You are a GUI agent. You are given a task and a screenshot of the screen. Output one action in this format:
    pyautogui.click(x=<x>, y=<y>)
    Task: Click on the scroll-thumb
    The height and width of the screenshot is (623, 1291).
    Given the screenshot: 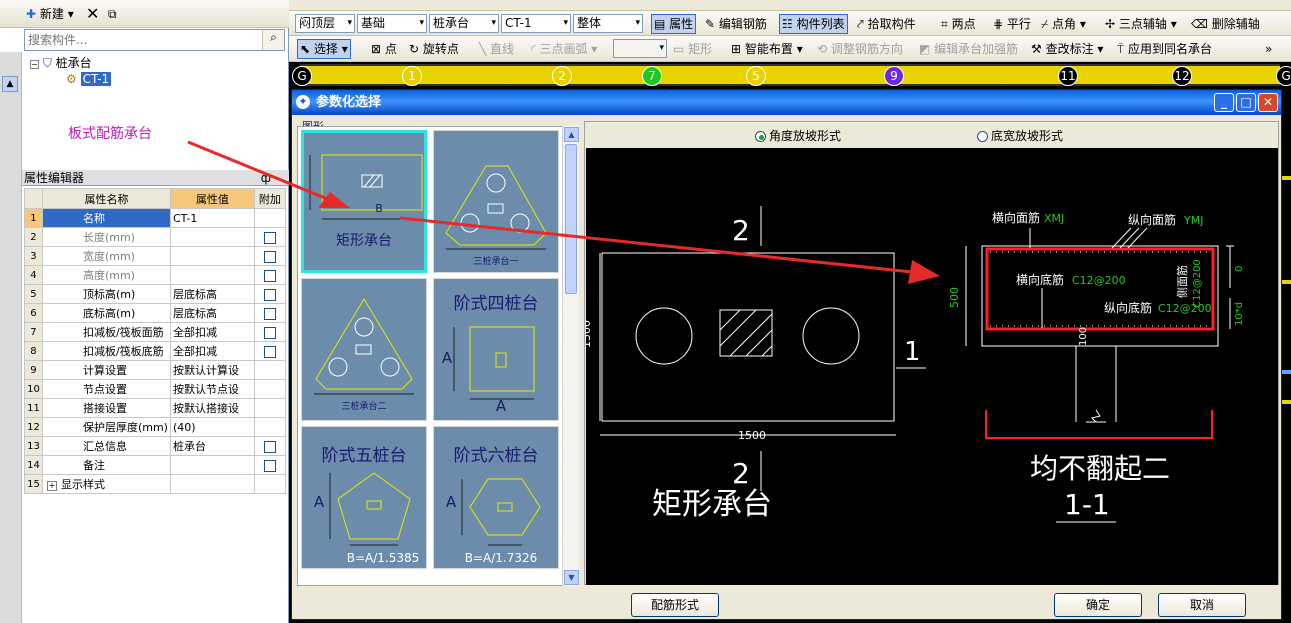 What is the action you would take?
    pyautogui.click(x=571, y=219)
    